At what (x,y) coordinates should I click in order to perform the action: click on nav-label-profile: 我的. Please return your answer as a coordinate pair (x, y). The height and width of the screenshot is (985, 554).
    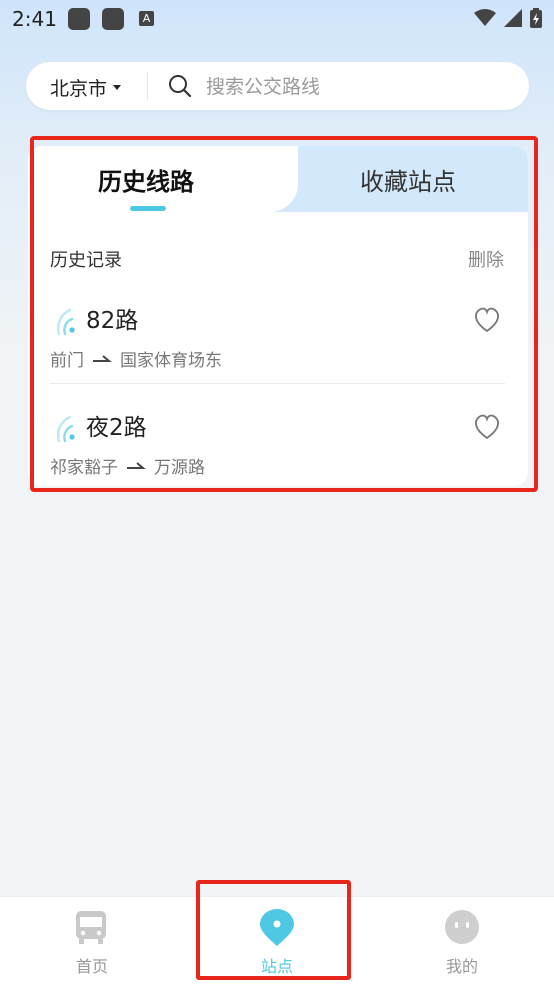
    Looking at the image, I should click on (461, 966).